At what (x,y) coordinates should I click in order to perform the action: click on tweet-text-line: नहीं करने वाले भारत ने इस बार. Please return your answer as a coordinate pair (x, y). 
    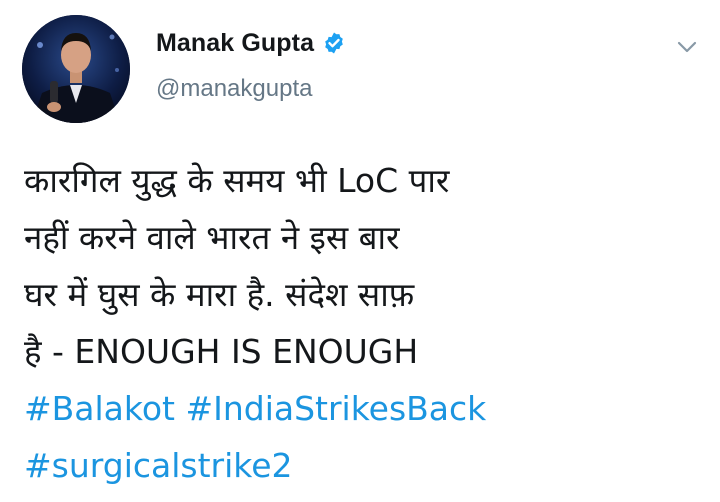
    Looking at the image, I should click on (212, 237).